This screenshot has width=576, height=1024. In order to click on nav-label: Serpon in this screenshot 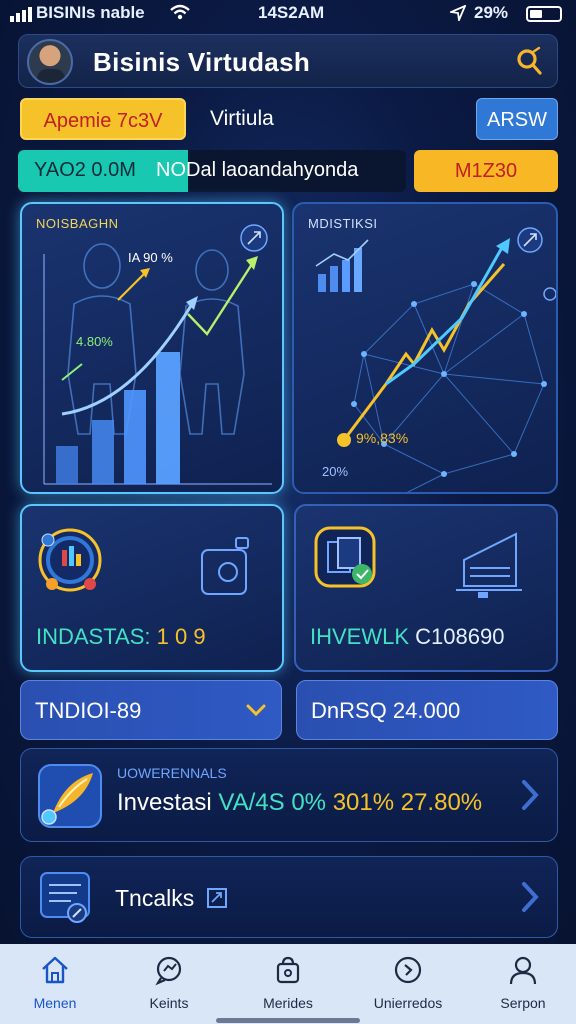, I will do `click(523, 1003)`.